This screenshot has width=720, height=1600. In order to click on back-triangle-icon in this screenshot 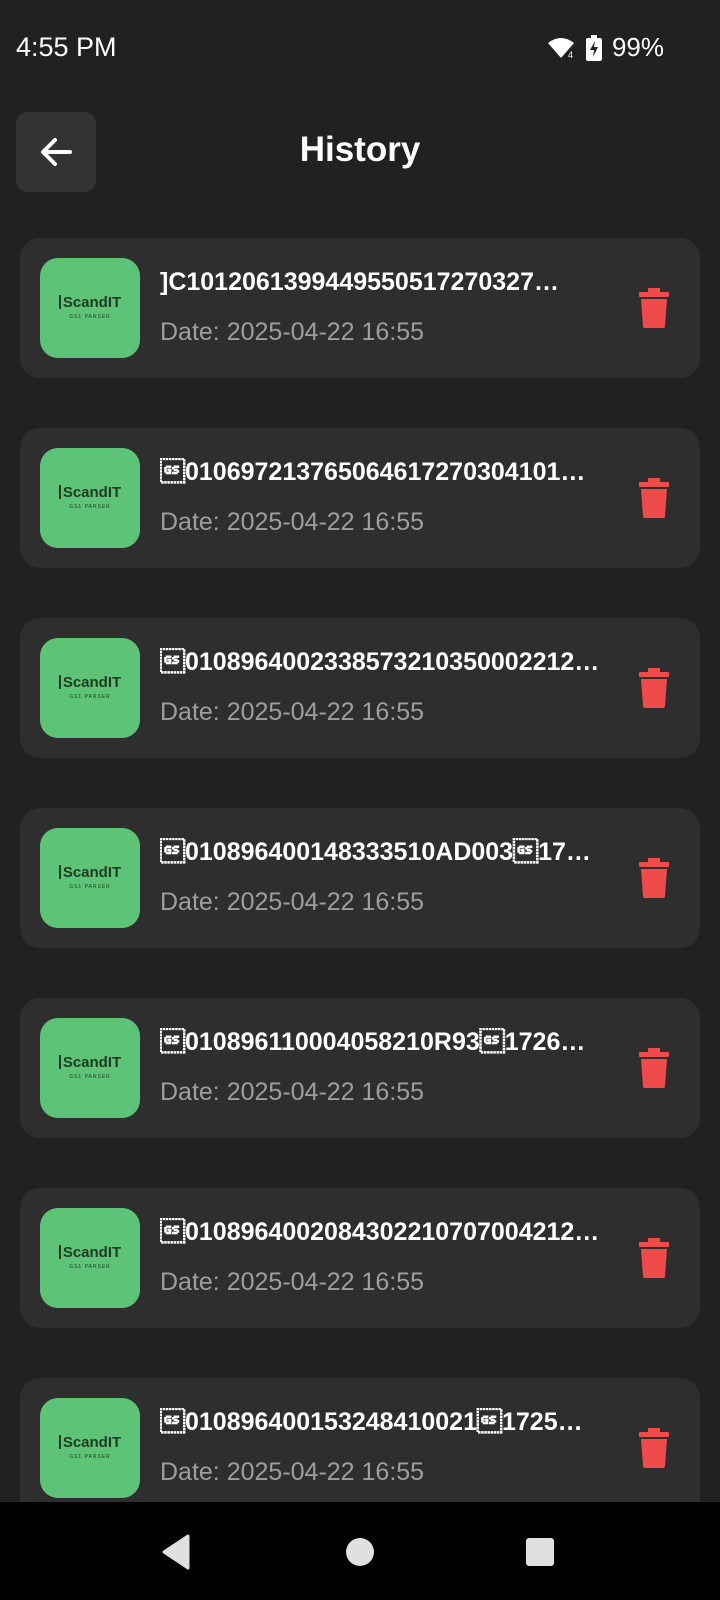, I will do `click(176, 1552)`.